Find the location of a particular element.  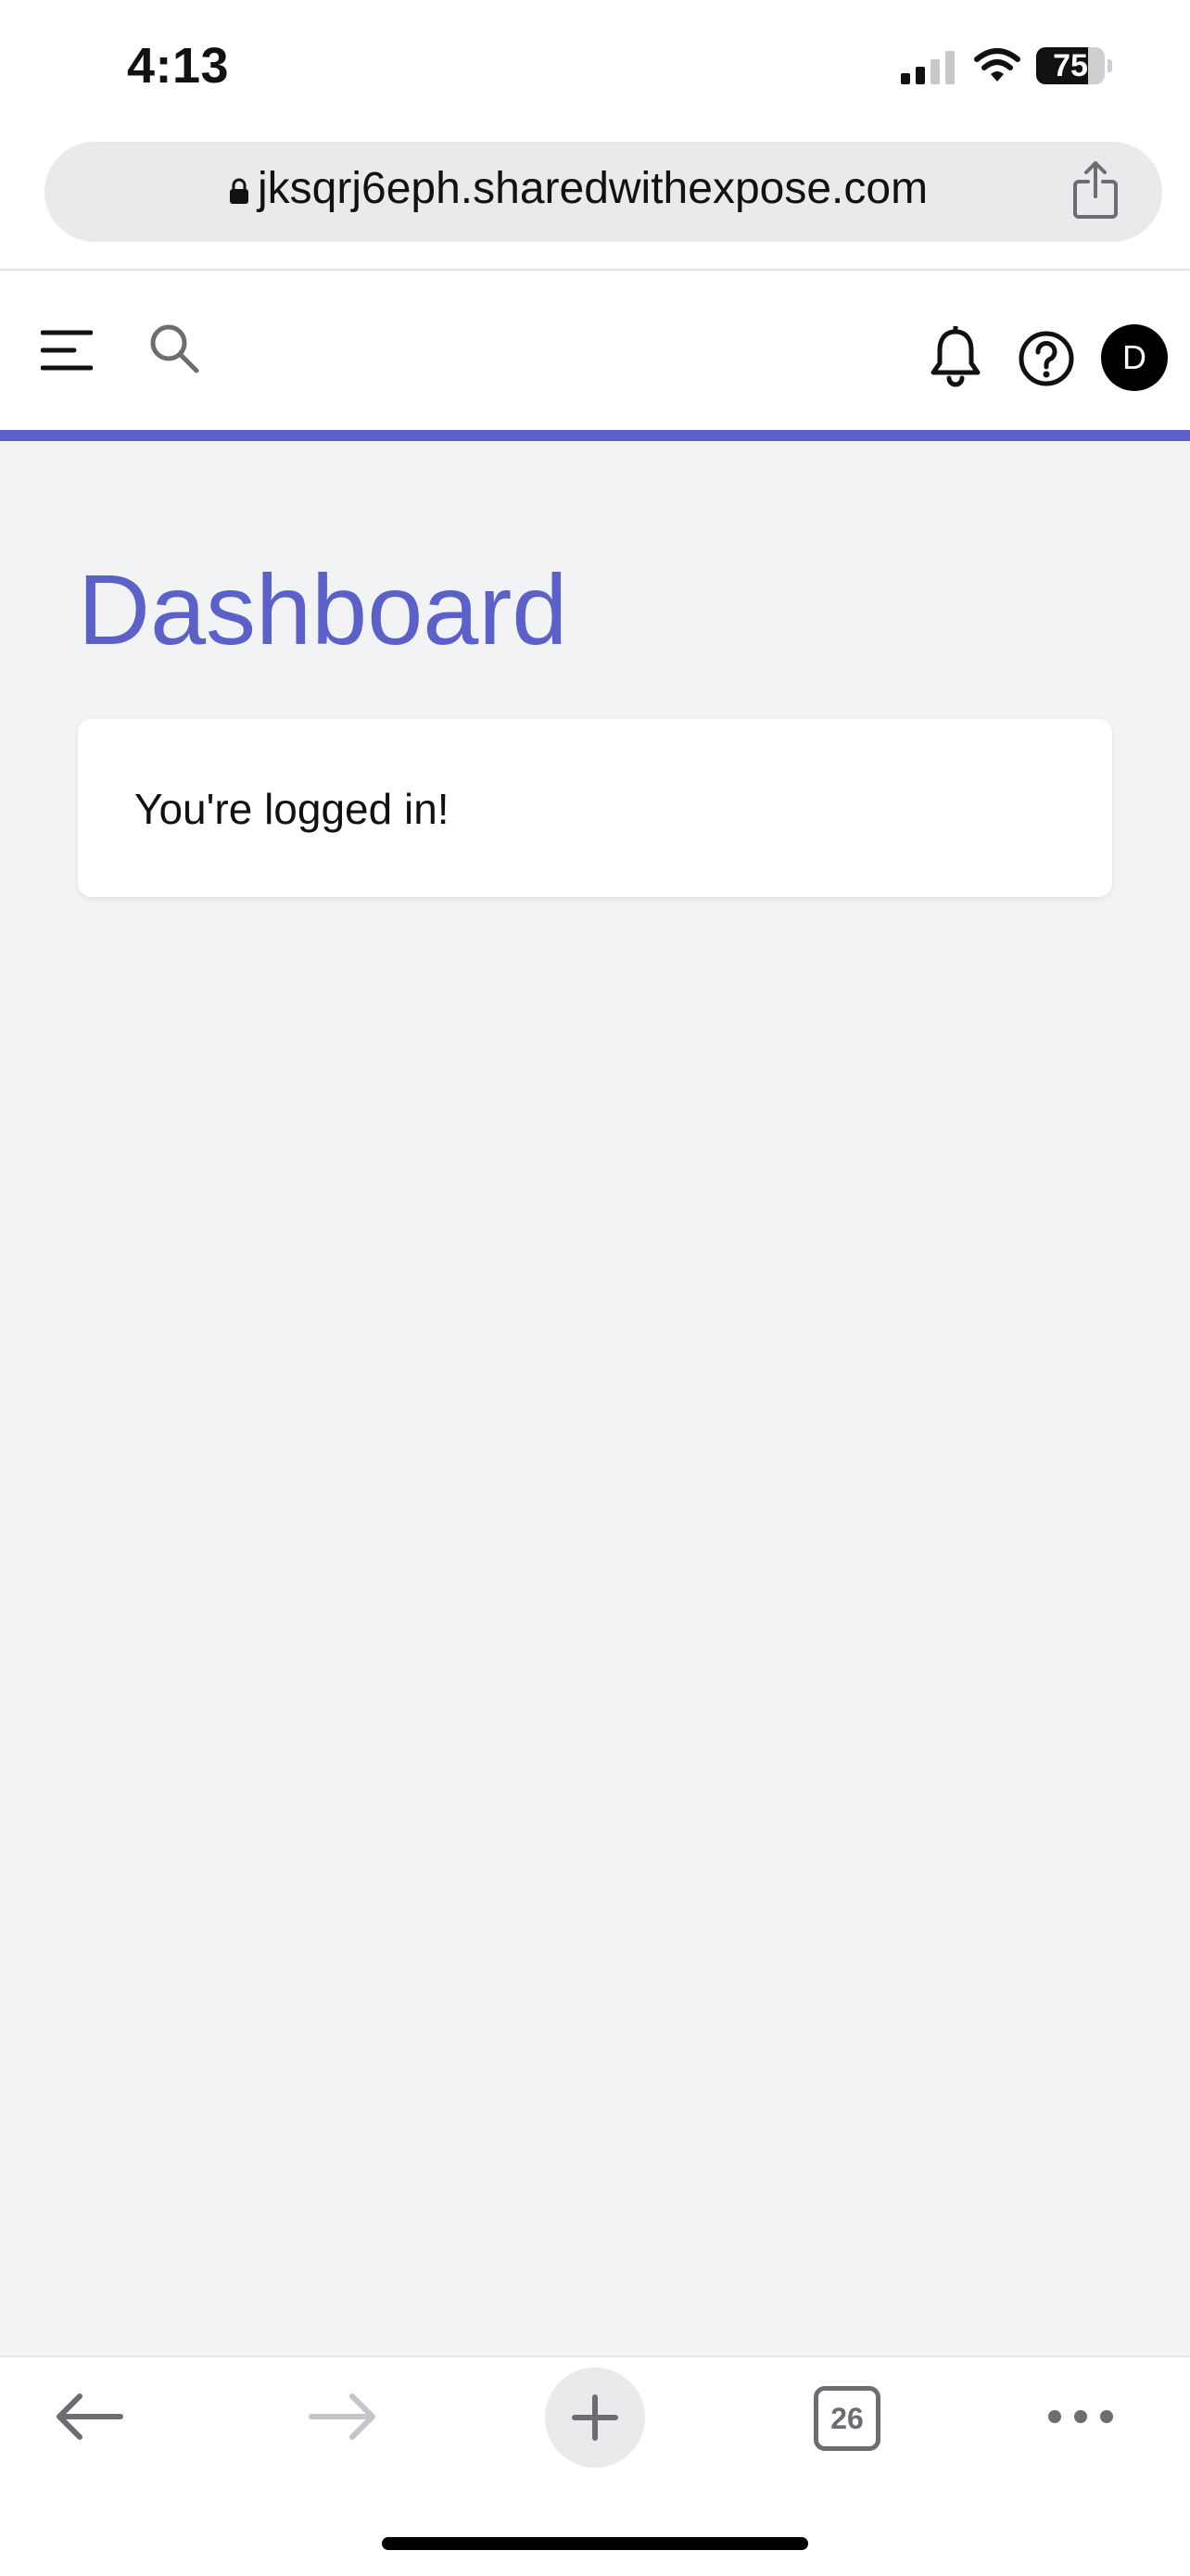

menu-icon is located at coordinates (67, 351).